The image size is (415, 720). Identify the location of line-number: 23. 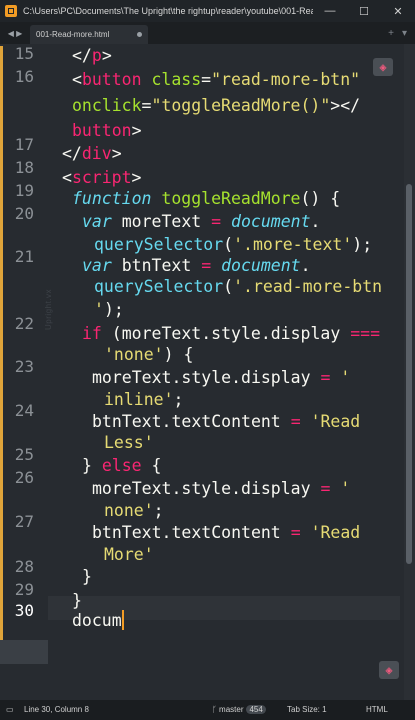
(24, 366).